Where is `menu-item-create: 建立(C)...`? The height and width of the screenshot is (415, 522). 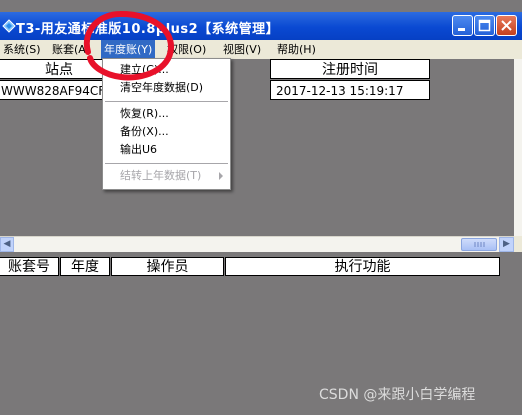
menu-item-create: 建立(C)... is located at coordinates (166, 70).